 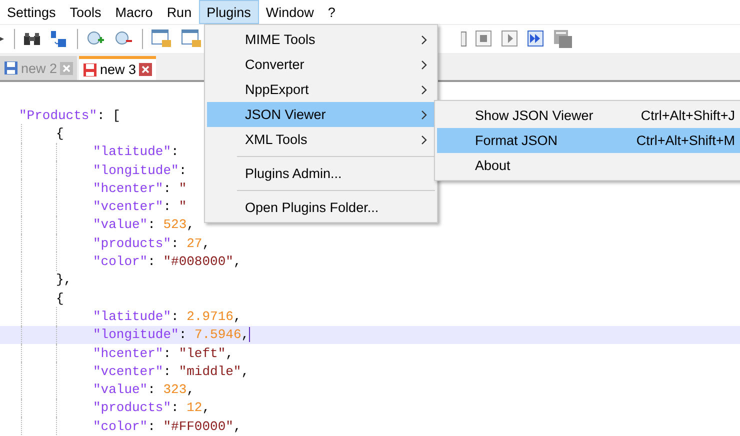 What do you see at coordinates (69, 115) in the screenshot?
I see `code-line: "Products": [` at bounding box center [69, 115].